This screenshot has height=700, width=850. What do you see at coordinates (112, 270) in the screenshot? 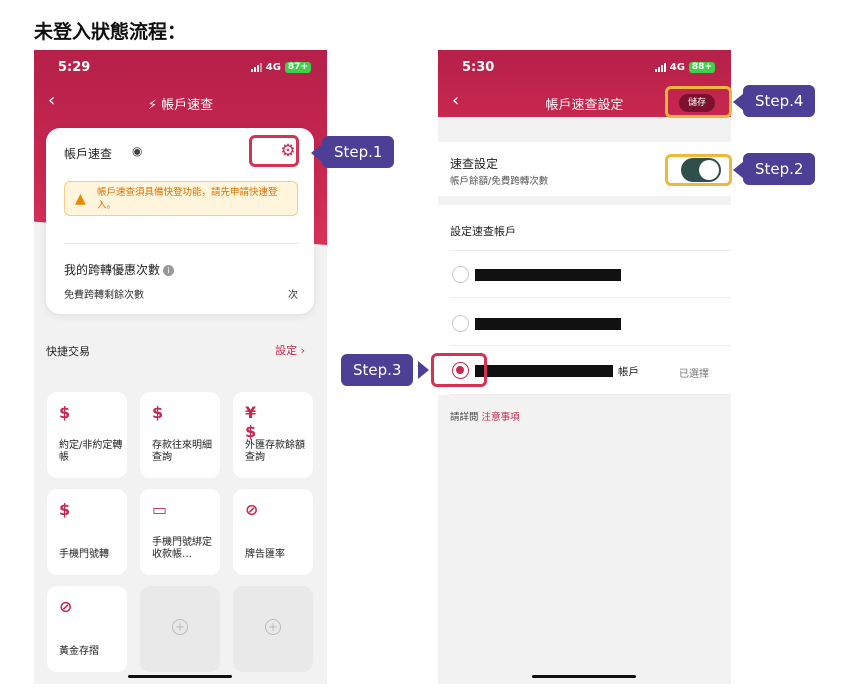
I see `transfer-count-label: 我的跨轉優惠次數` at bounding box center [112, 270].